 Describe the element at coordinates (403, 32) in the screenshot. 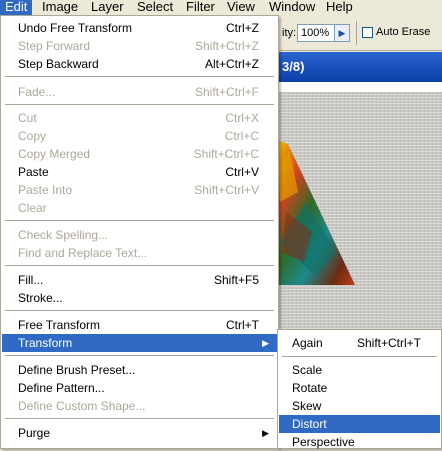

I see `auto-erase-label: Auto Erase` at that location.